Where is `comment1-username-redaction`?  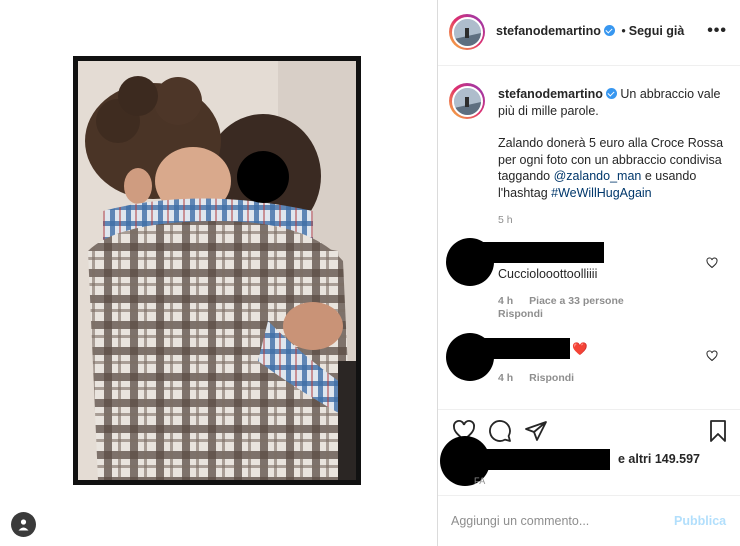 comment1-username-redaction is located at coordinates (540, 252).